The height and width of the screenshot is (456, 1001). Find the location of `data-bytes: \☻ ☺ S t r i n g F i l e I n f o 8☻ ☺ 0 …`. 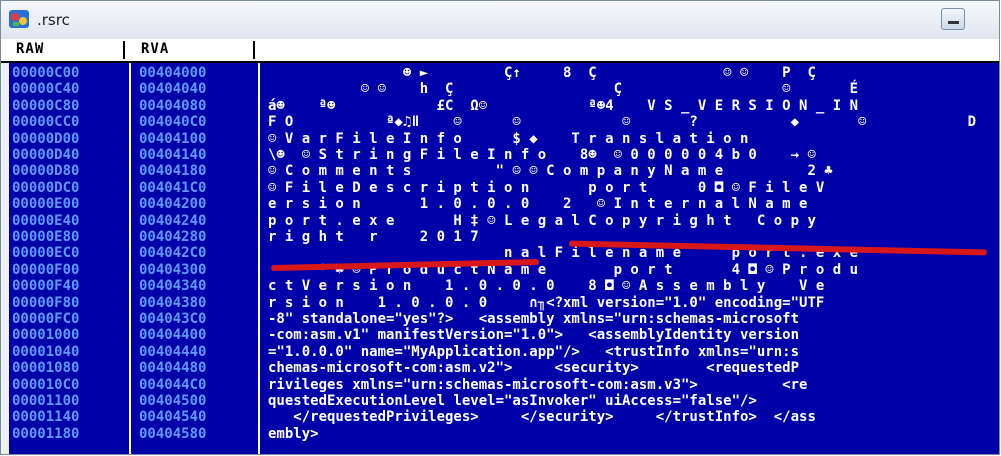

data-bytes: \☻ ☺ S t r i n g F i l e I n f o 8☻ ☺ 0 … is located at coordinates (542, 155).